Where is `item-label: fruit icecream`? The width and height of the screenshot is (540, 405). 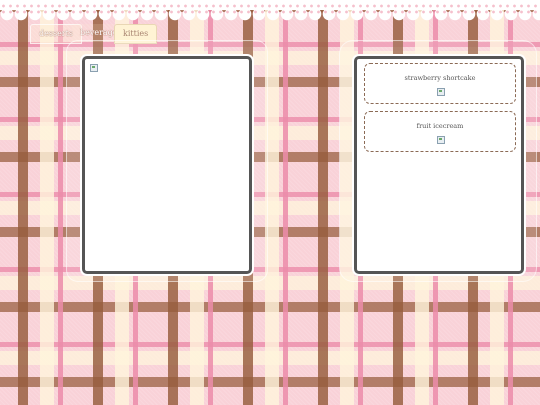 item-label: fruit icecream is located at coordinates (440, 126).